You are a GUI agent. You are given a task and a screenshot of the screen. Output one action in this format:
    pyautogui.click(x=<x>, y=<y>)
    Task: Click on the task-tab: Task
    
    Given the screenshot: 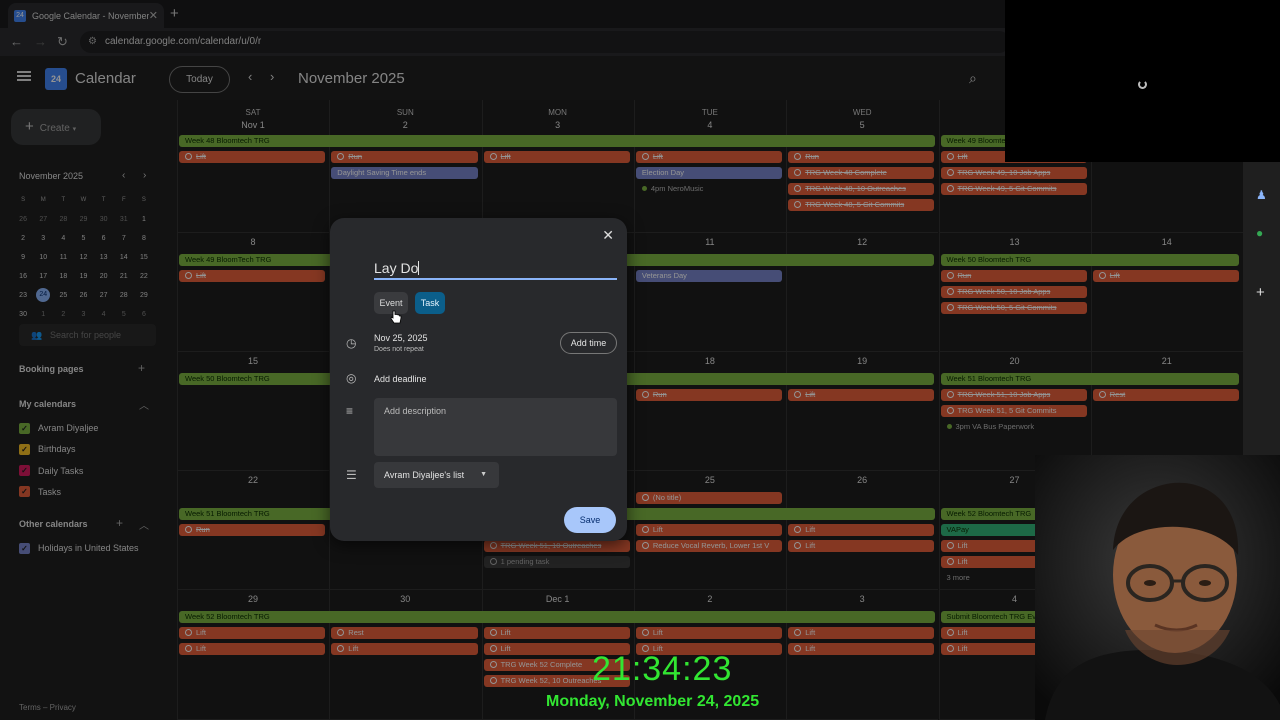 What is the action you would take?
    pyautogui.click(x=430, y=303)
    